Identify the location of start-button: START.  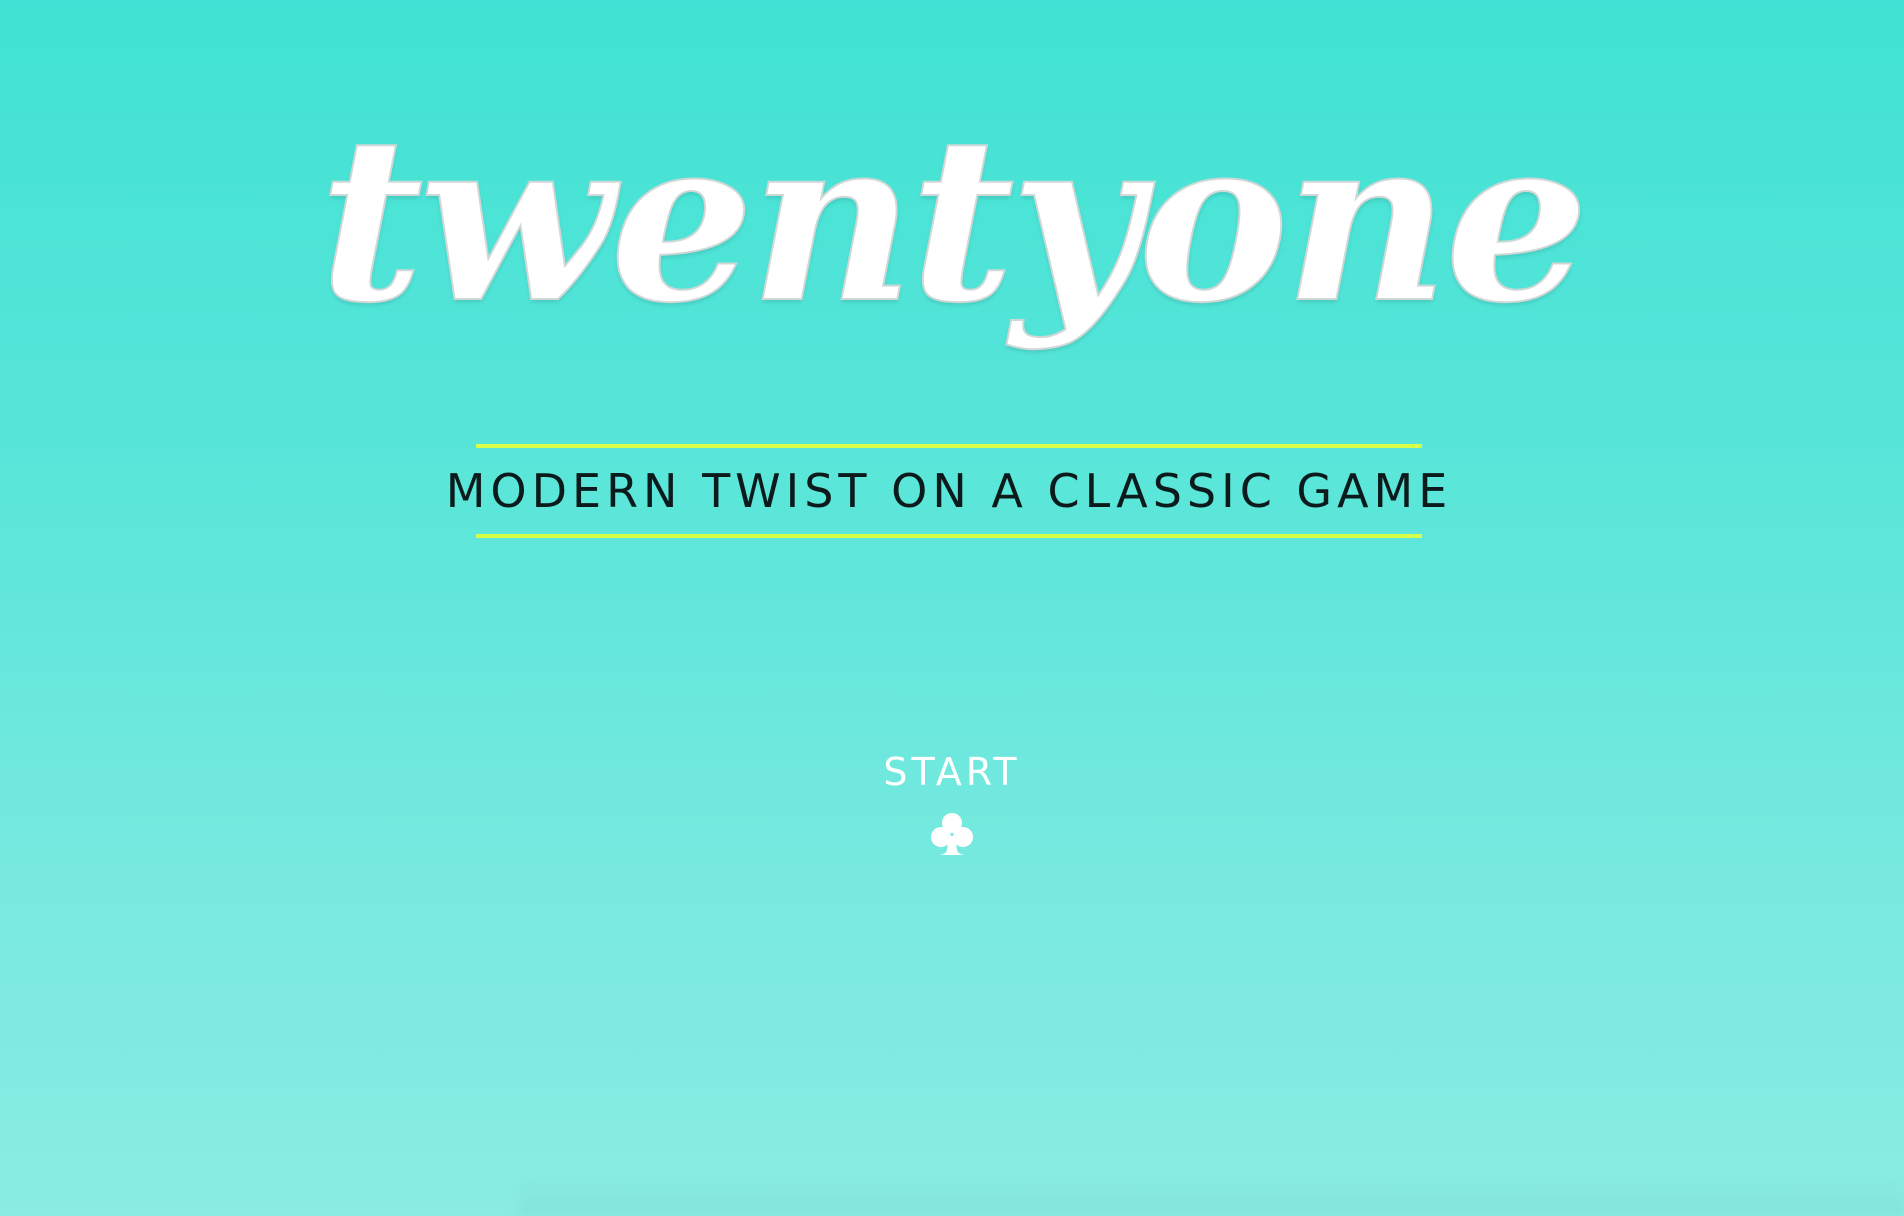
(952, 808).